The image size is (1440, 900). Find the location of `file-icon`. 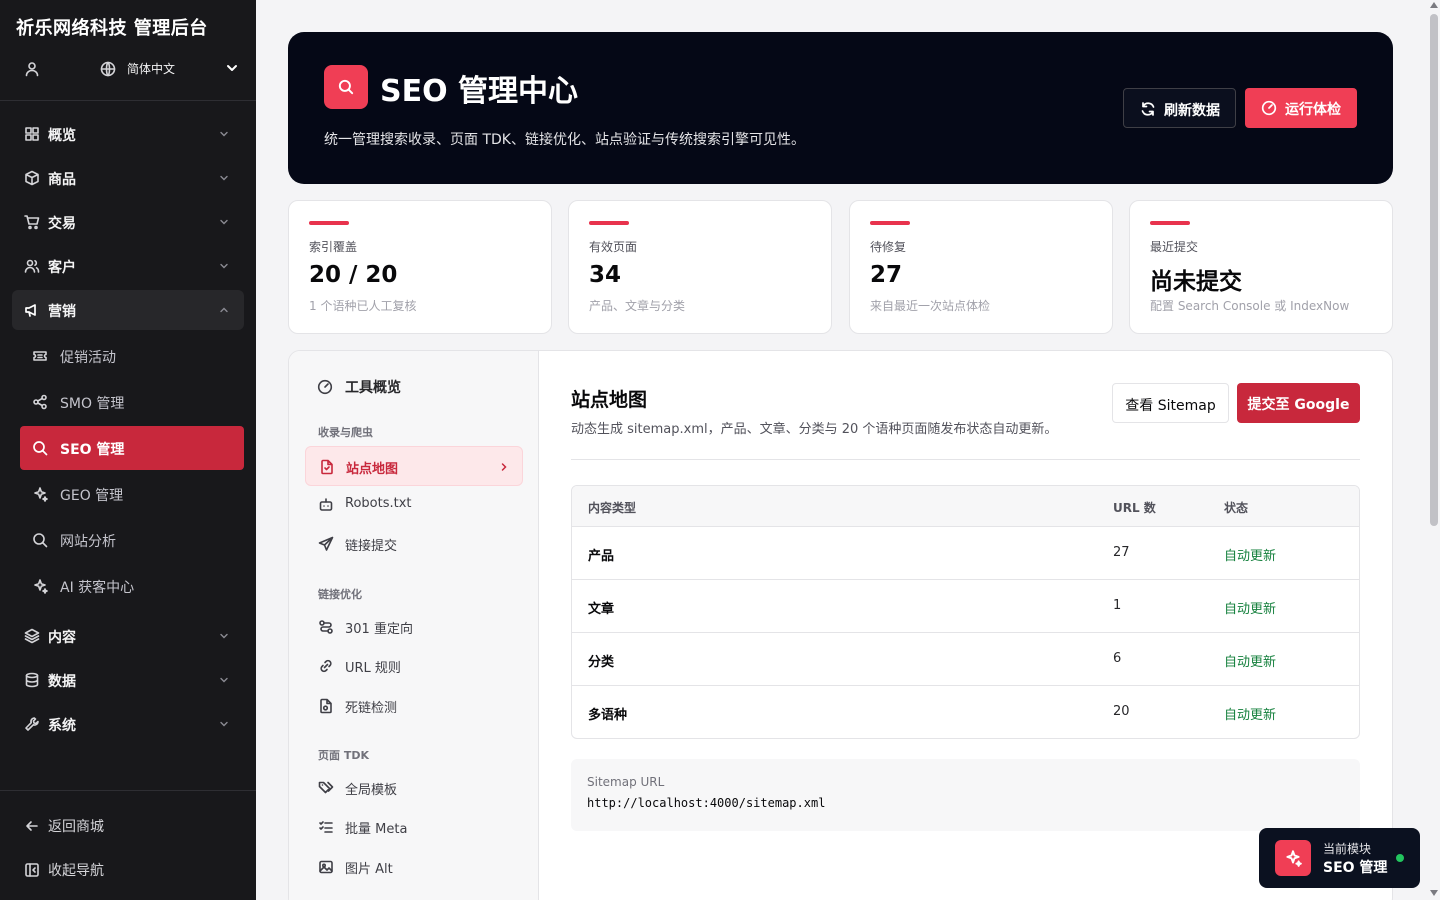

file-icon is located at coordinates (327, 467).